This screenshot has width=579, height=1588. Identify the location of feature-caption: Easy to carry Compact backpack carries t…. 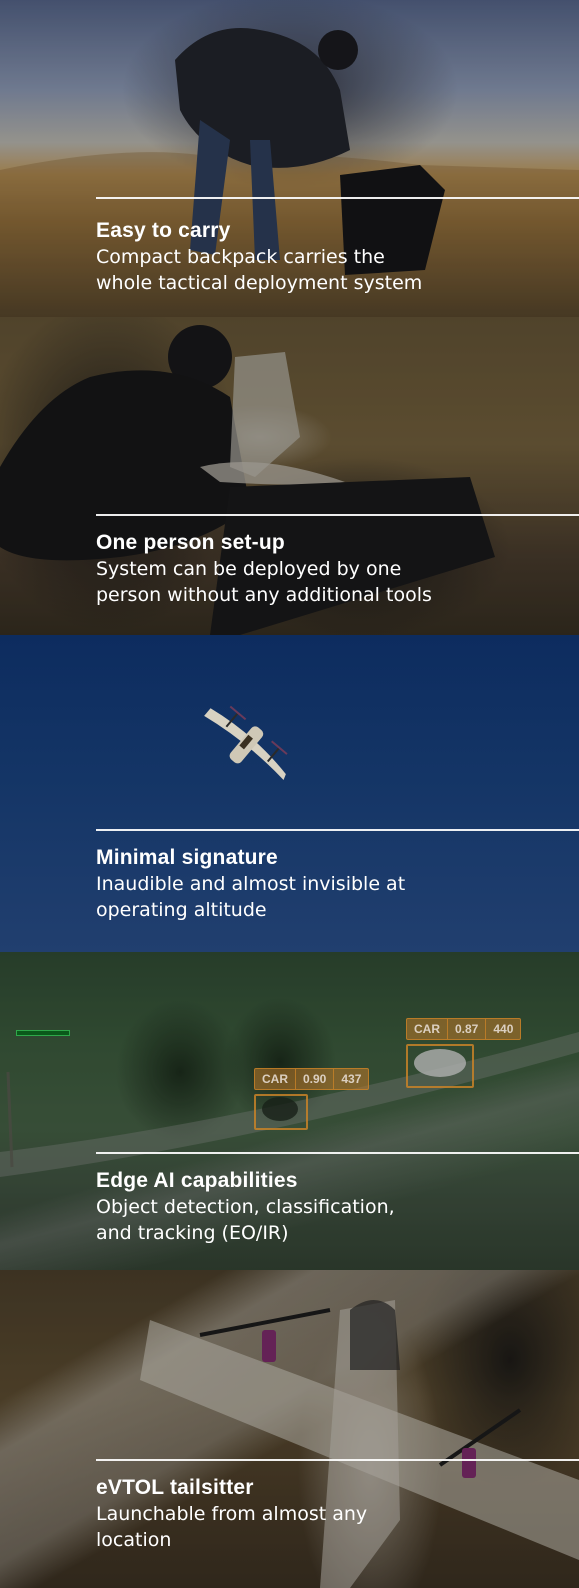
(331, 257).